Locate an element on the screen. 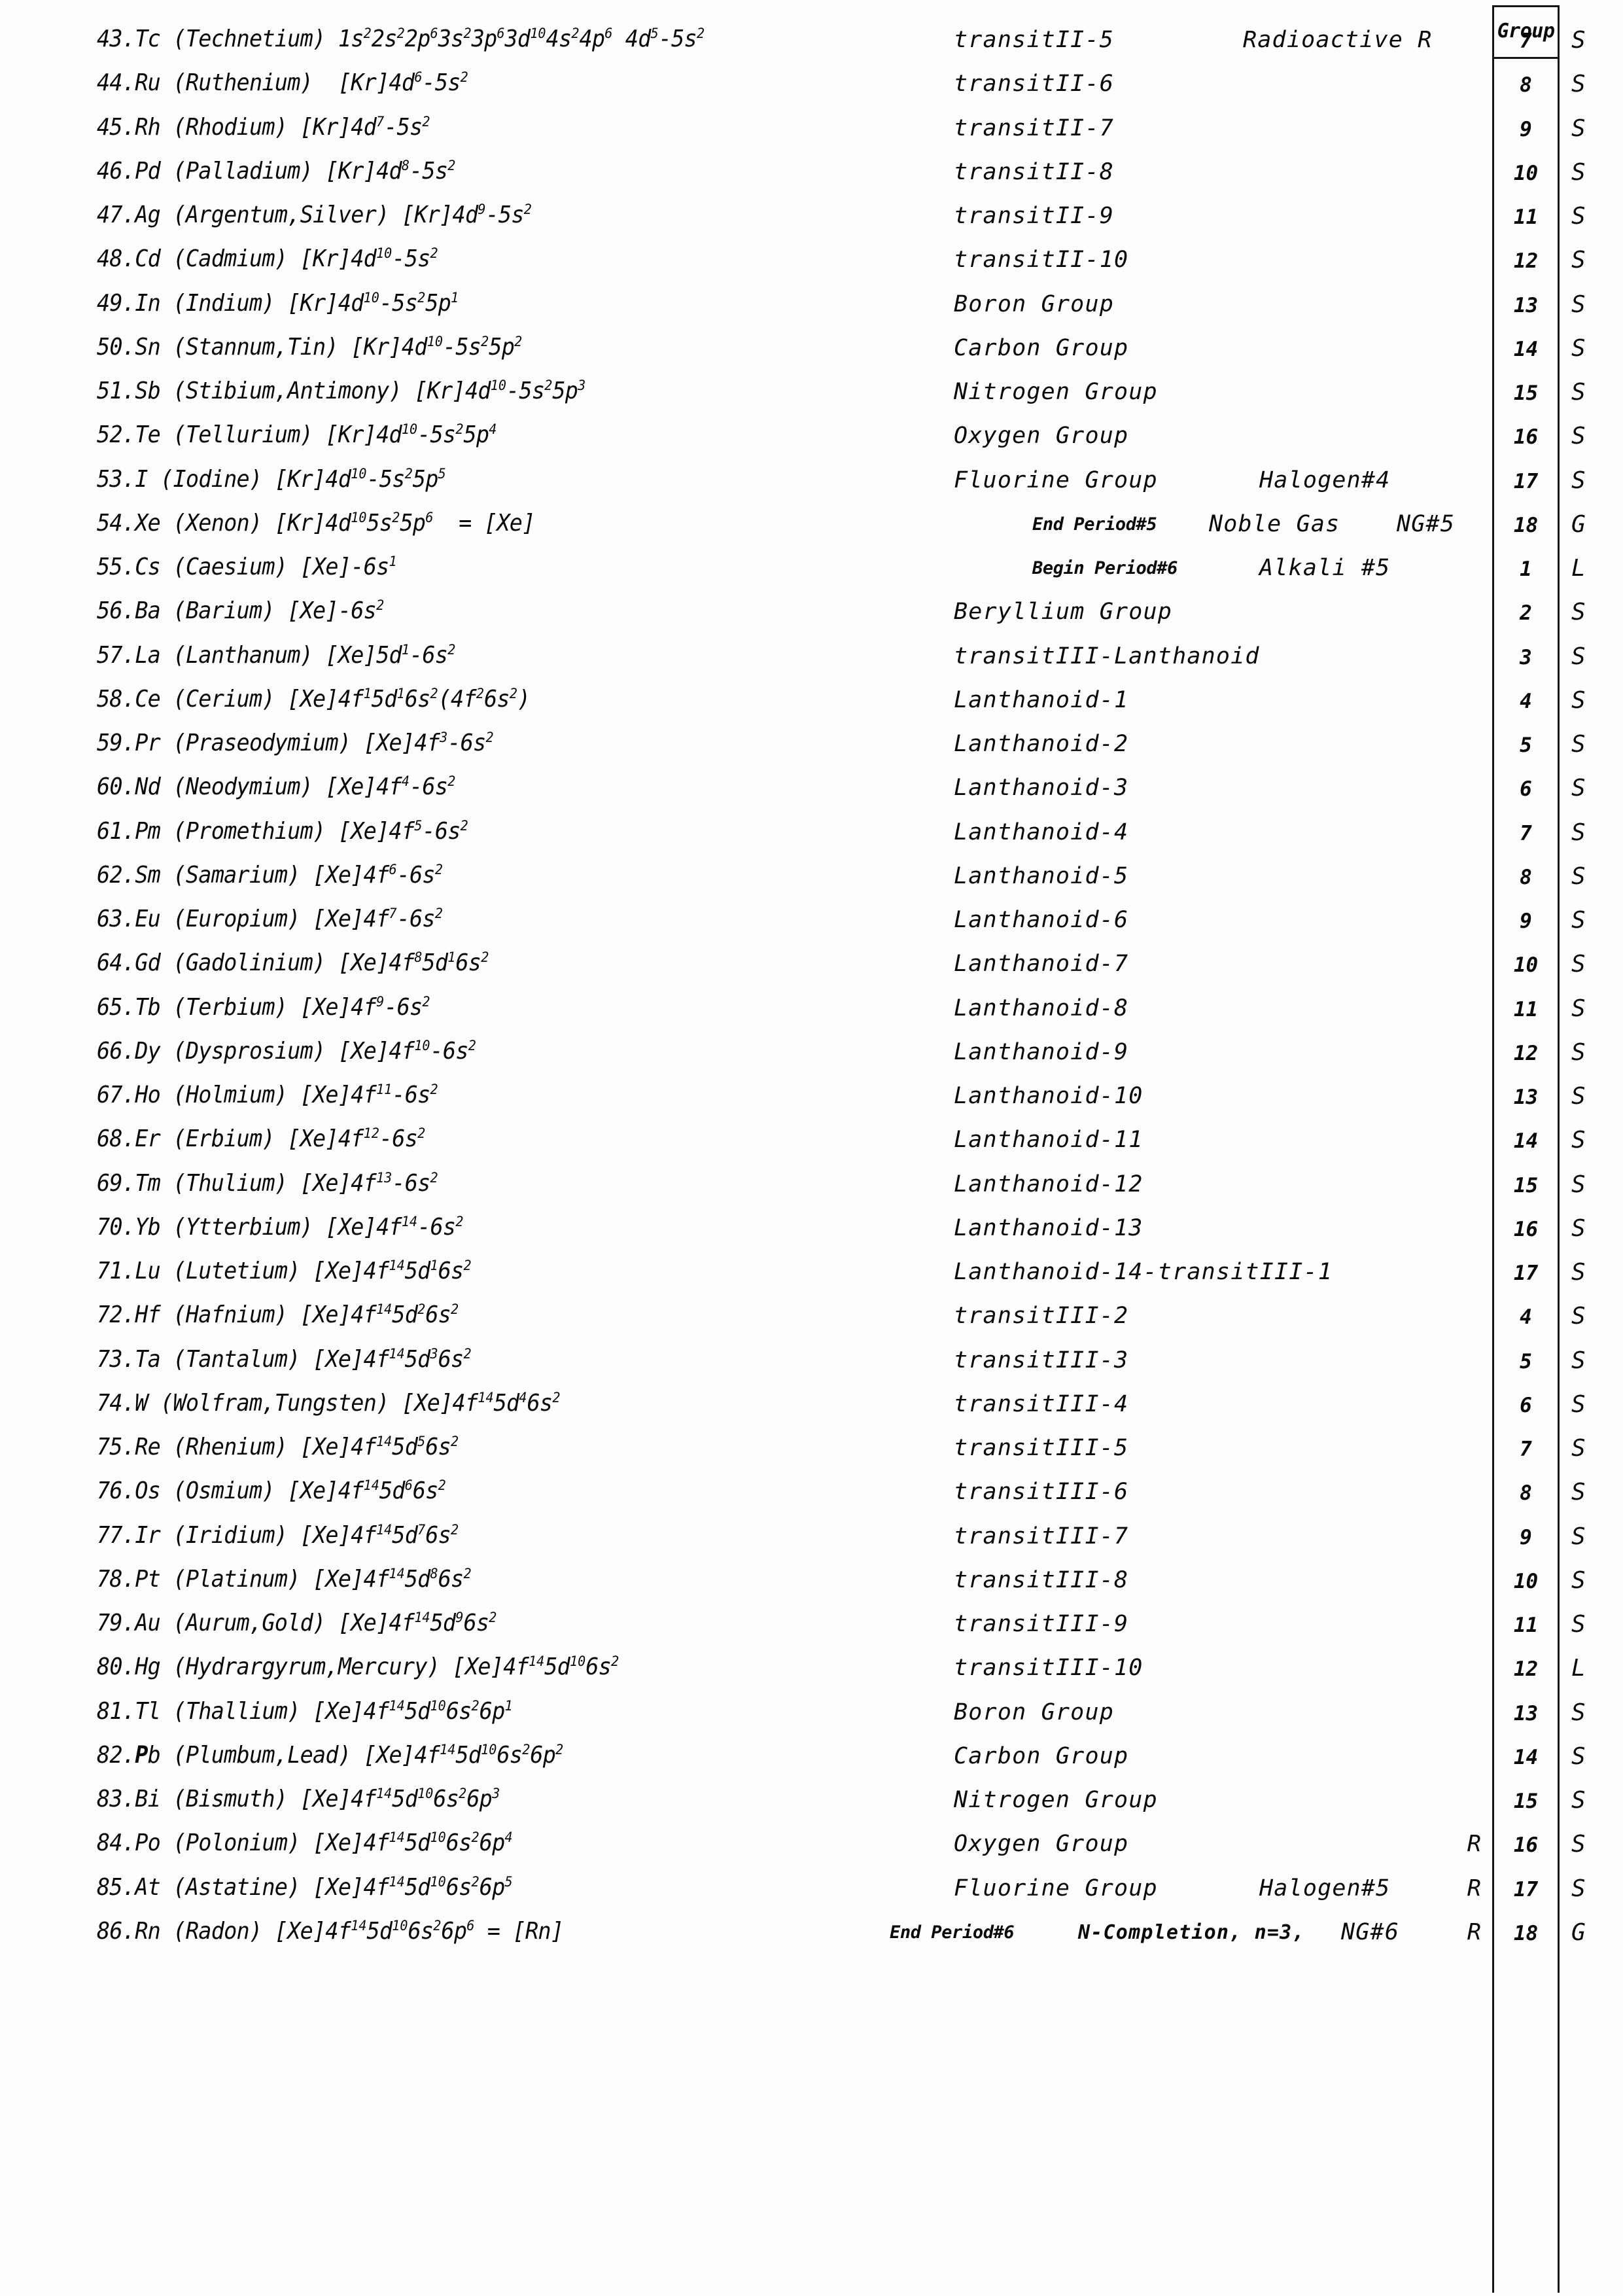 The width and height of the screenshot is (1623, 2296). element-configuration: 48.Cd (Cadmium) [Kr]4d10-5s2 is located at coordinates (267, 259).